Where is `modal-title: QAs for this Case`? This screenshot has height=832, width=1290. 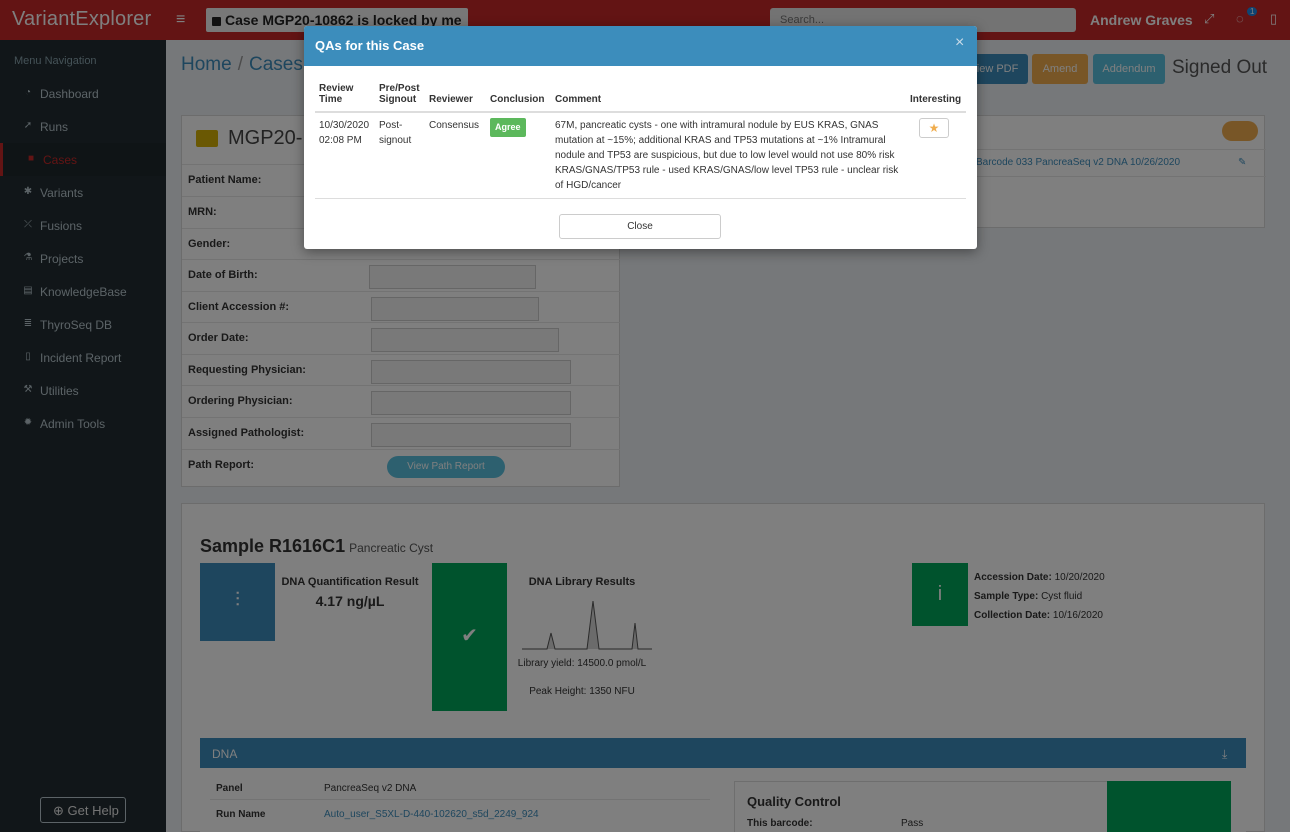 modal-title: QAs for this Case is located at coordinates (370, 45).